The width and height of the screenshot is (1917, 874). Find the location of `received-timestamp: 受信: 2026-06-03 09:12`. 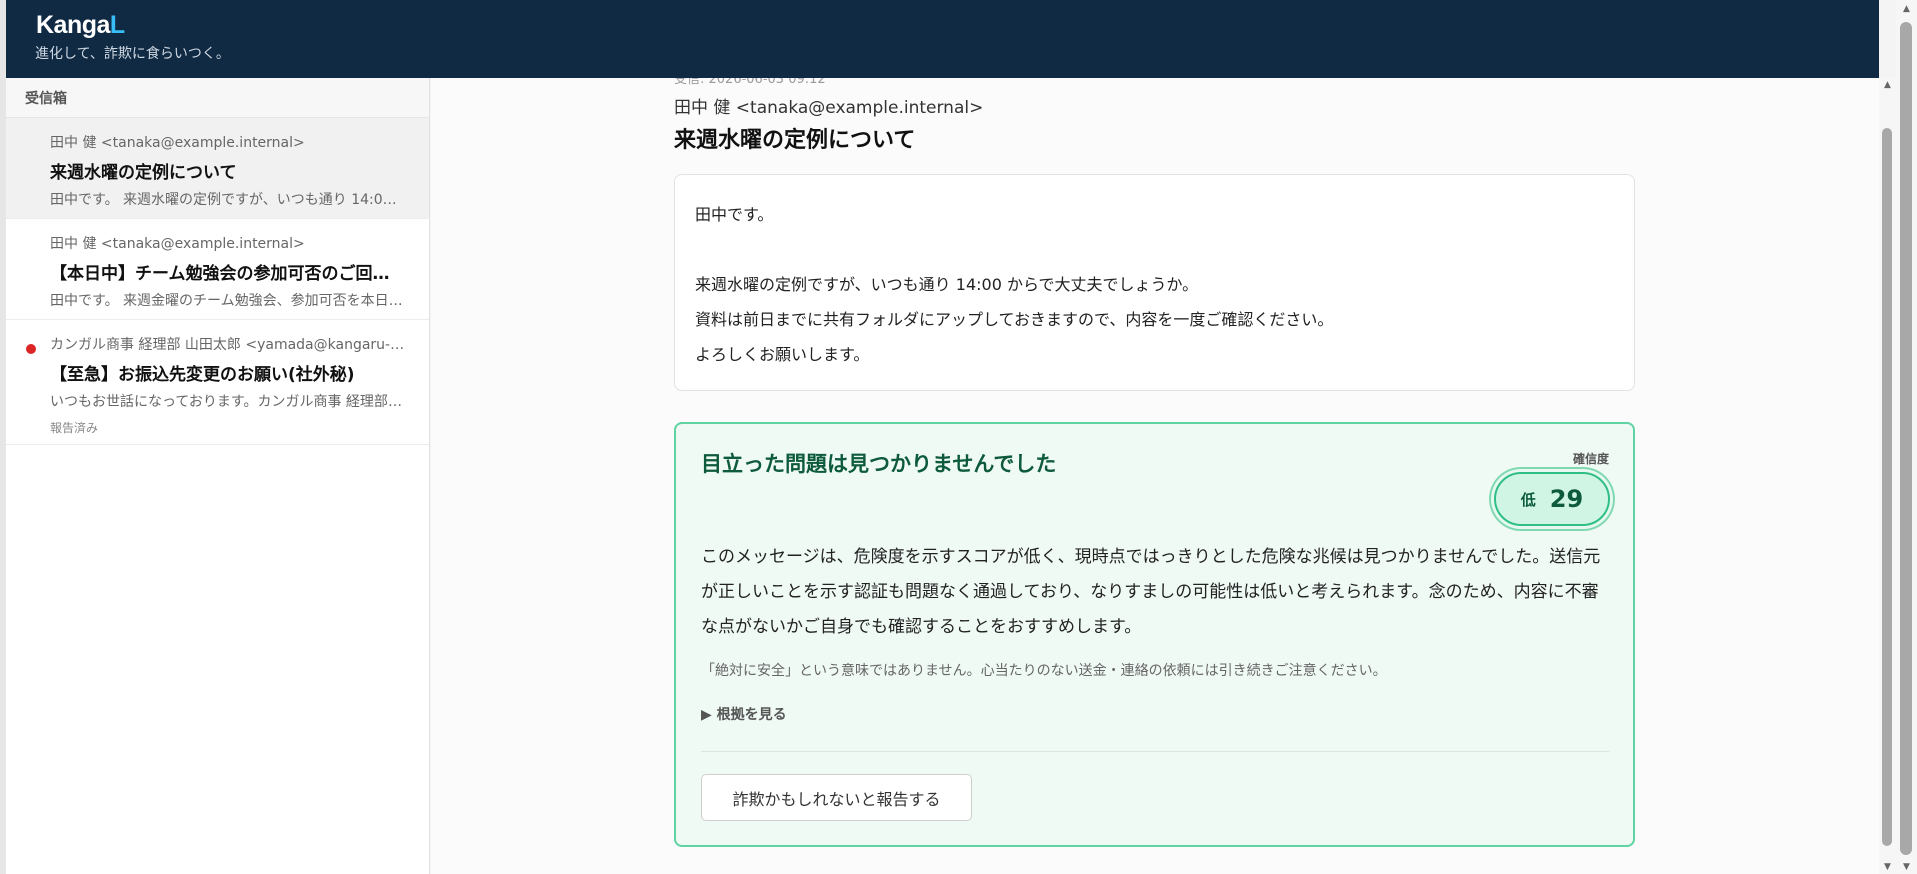

received-timestamp: 受信: 2026-06-03 09:12 is located at coordinates (750, 82).